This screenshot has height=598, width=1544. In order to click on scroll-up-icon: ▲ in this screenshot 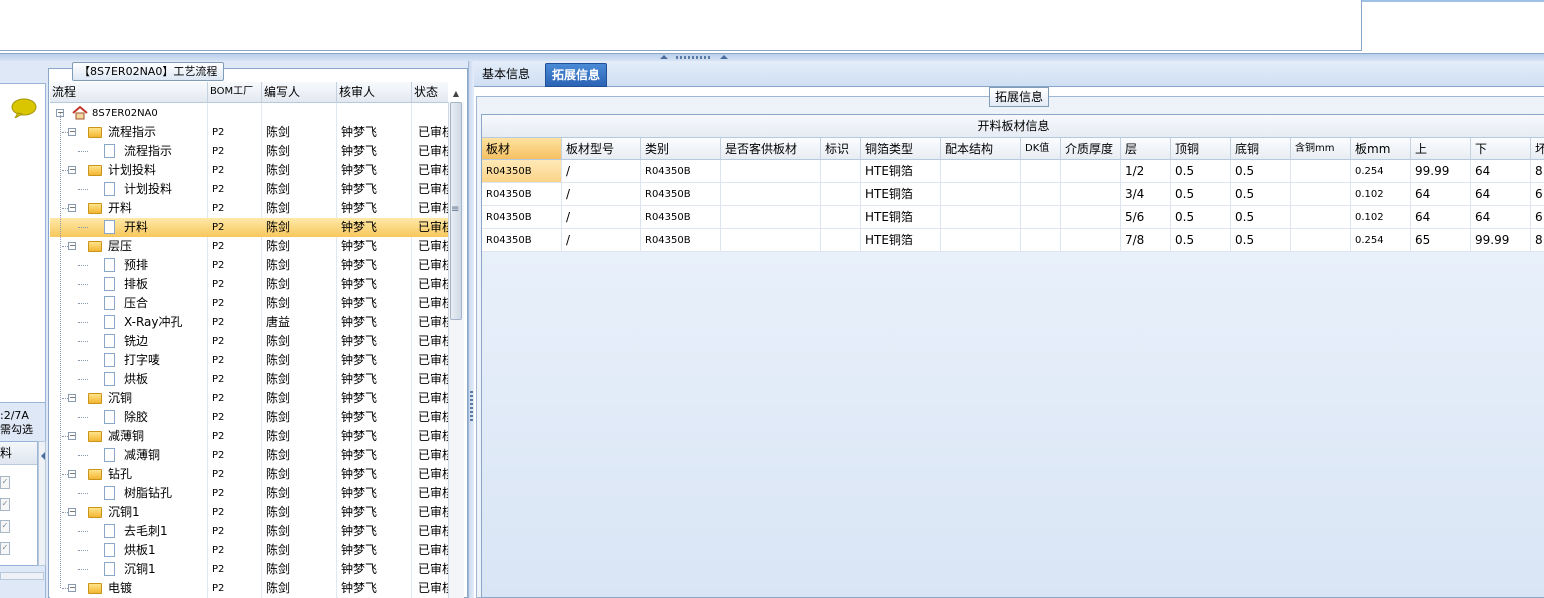, I will do `click(456, 94)`.